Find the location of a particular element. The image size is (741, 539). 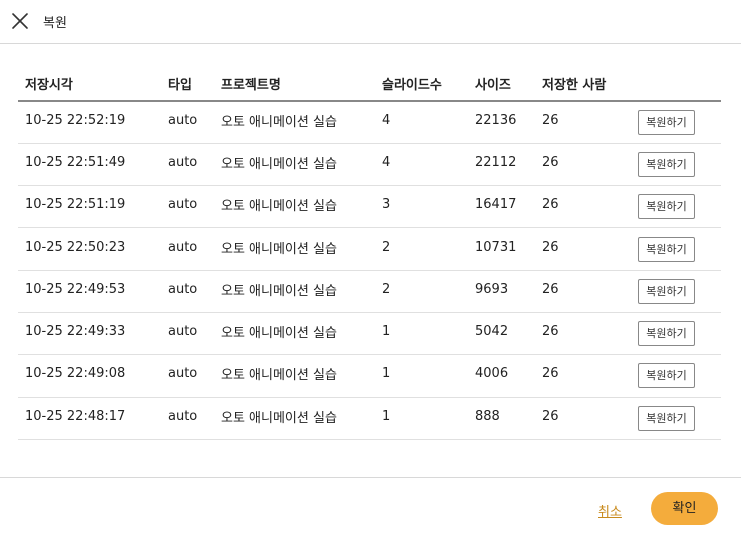

cell-save-time: 10-25 22:50:23 is located at coordinates (89, 249).